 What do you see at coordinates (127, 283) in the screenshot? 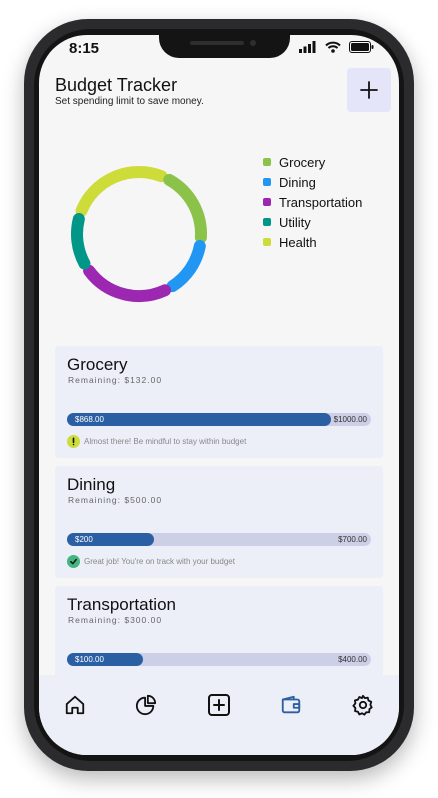
I see `donut-slice-transportation` at bounding box center [127, 283].